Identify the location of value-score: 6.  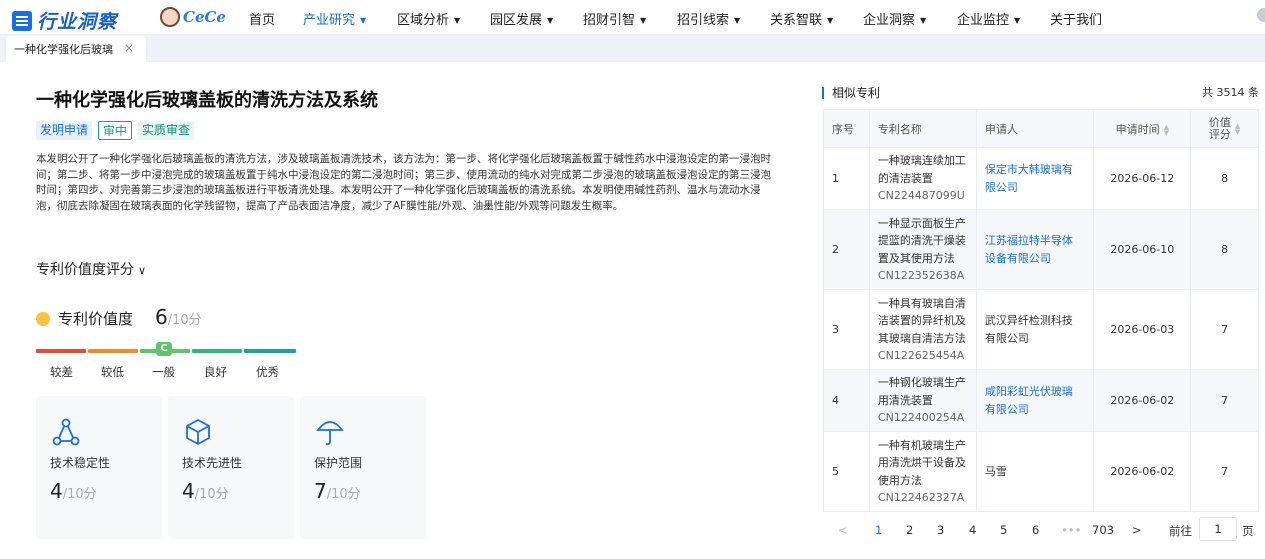
(161, 317).